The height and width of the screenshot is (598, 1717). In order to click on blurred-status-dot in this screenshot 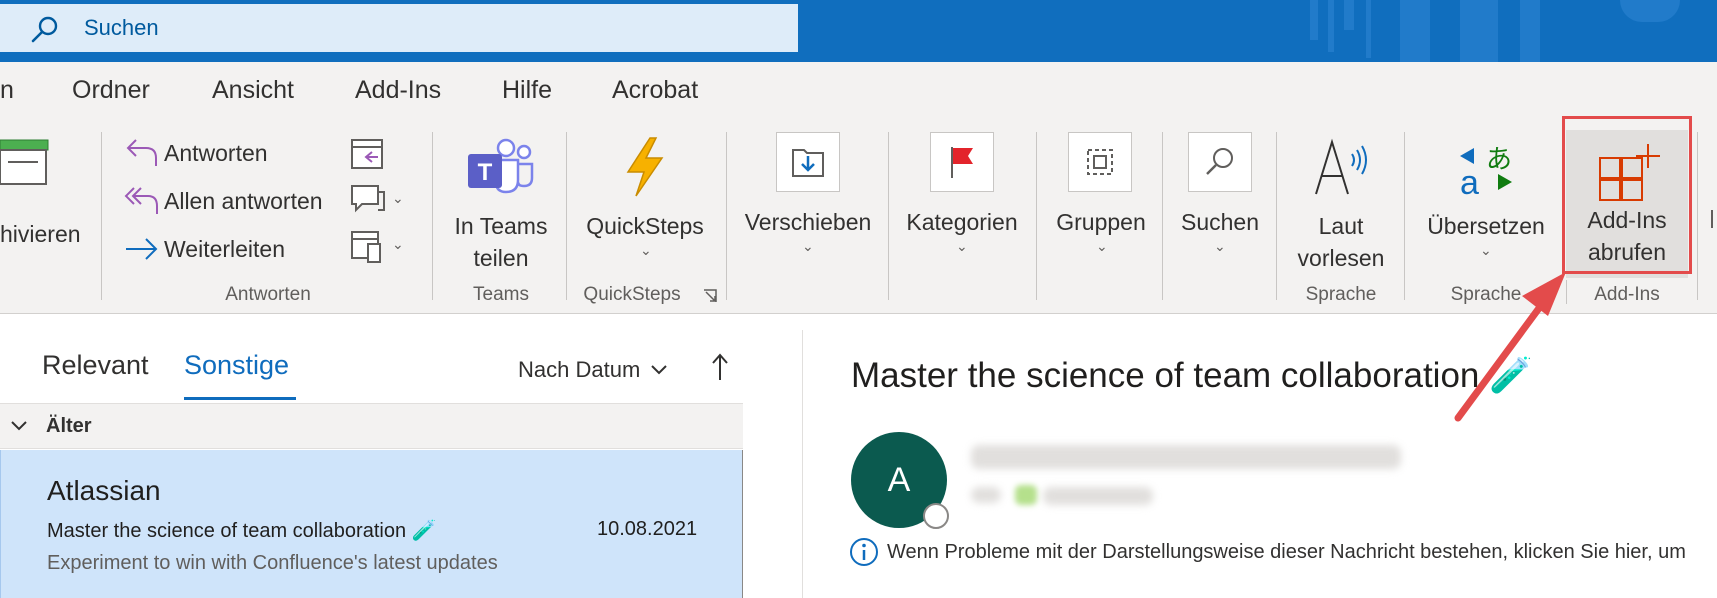, I will do `click(1026, 495)`.